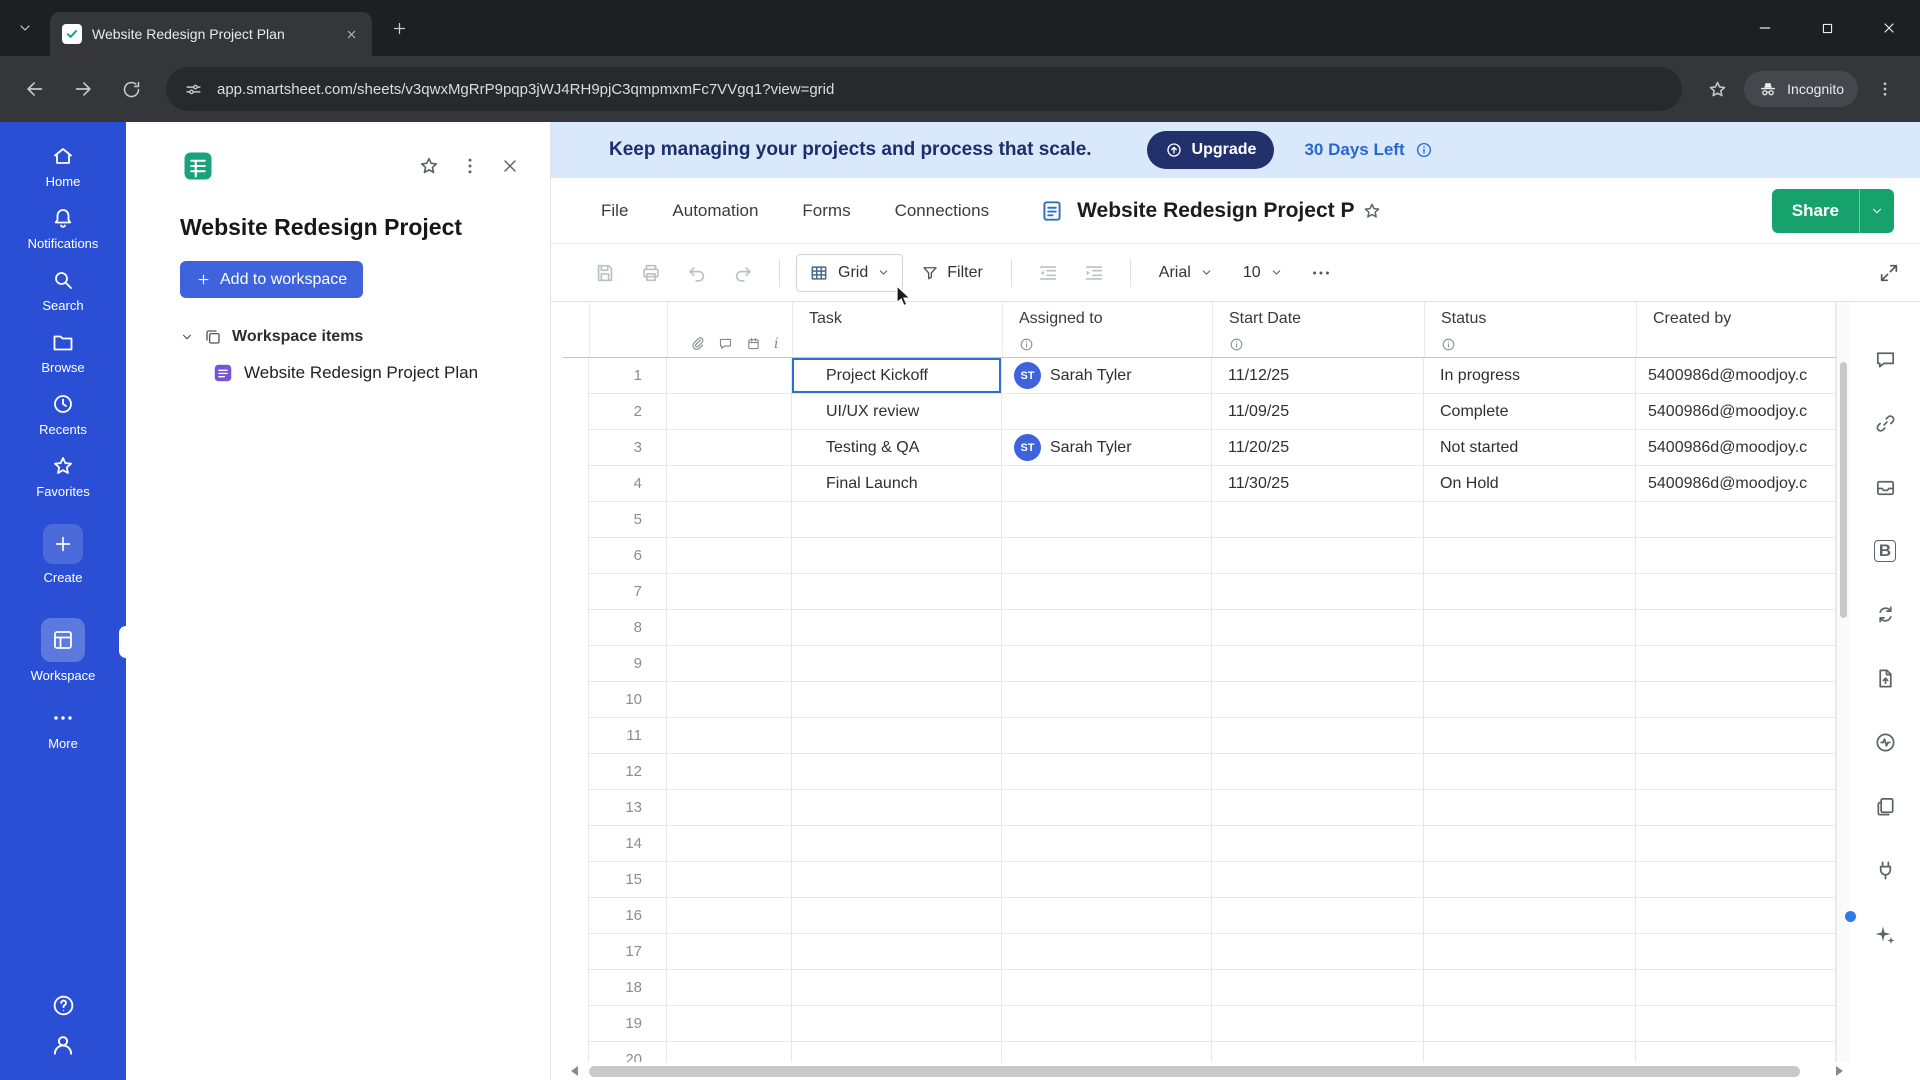 The width and height of the screenshot is (1920, 1080). What do you see at coordinates (1765, 28) in the screenshot?
I see `window-minimize-icon` at bounding box center [1765, 28].